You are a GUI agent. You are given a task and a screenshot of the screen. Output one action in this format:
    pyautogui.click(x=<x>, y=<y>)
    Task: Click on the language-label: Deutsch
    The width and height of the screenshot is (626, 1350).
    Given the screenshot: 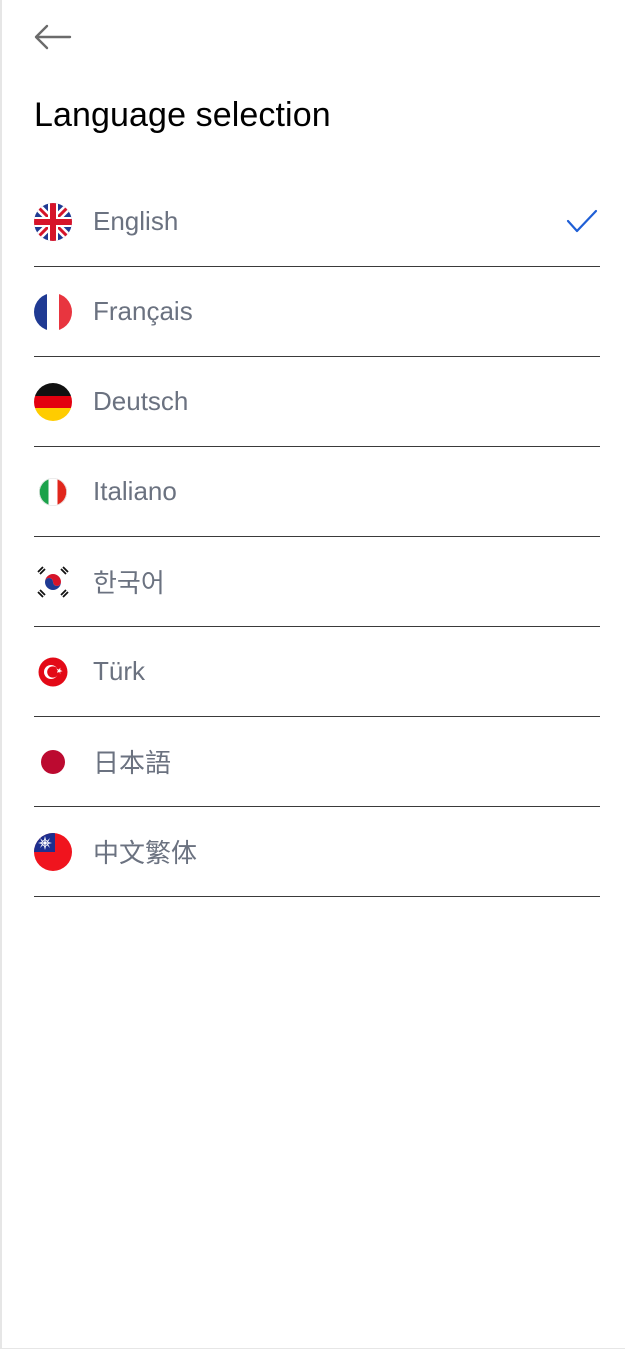 What is the action you would take?
    pyautogui.click(x=141, y=401)
    